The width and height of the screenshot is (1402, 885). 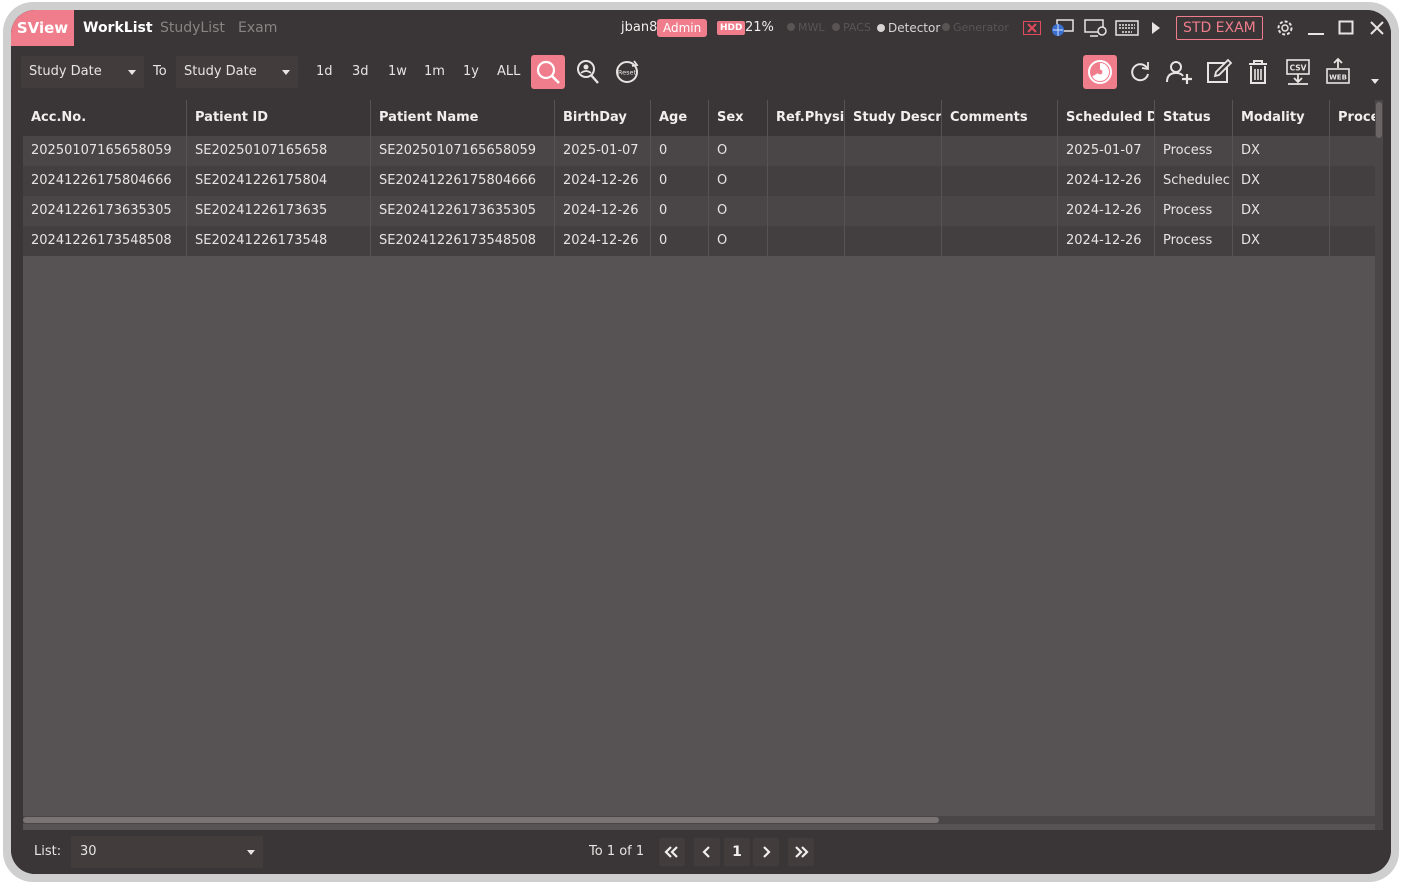 I want to click on range-1w-button: 1w, so click(x=397, y=72).